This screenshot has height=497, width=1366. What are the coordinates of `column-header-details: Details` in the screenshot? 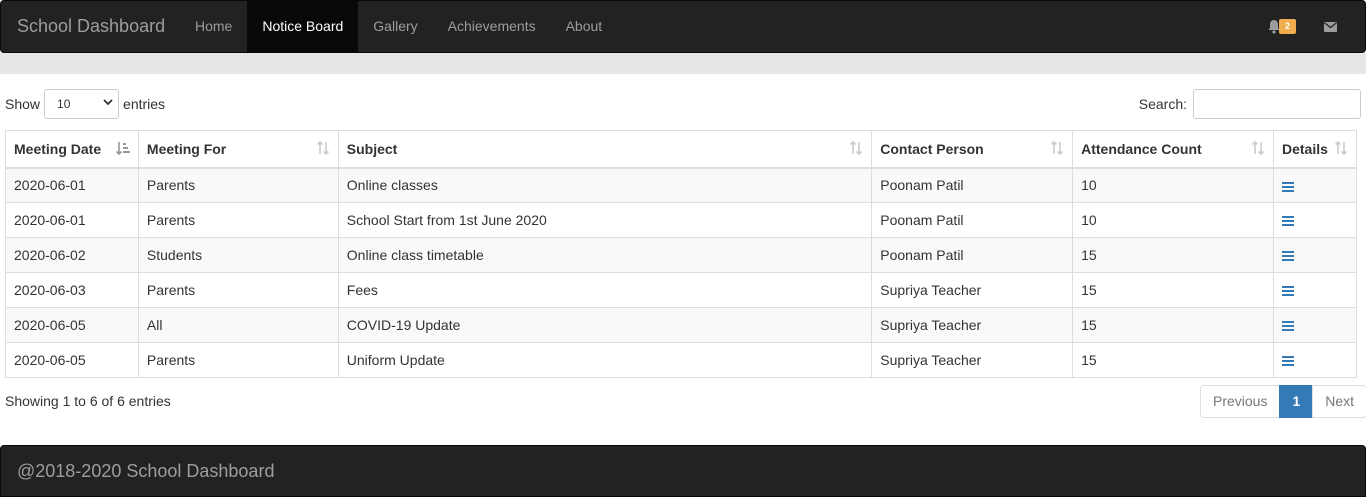 It's located at (1315, 149).